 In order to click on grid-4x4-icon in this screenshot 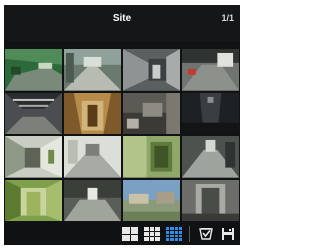, I will do `click(174, 234)`.